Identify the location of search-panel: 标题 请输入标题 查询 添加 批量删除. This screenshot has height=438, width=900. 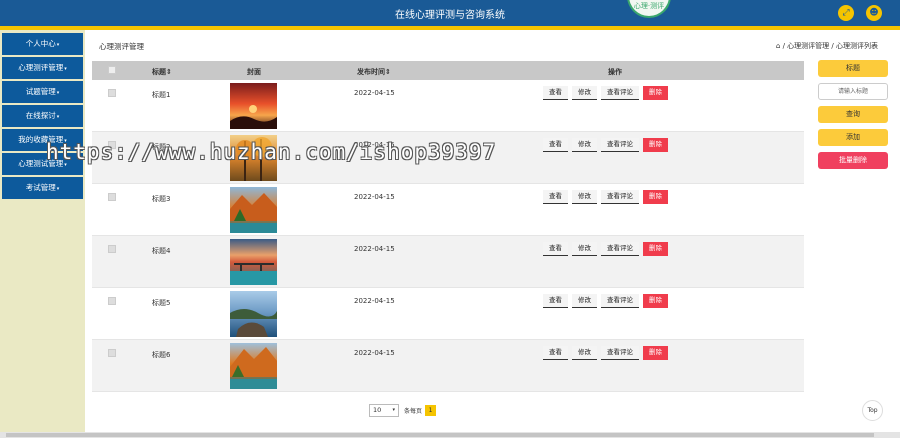
(853, 117).